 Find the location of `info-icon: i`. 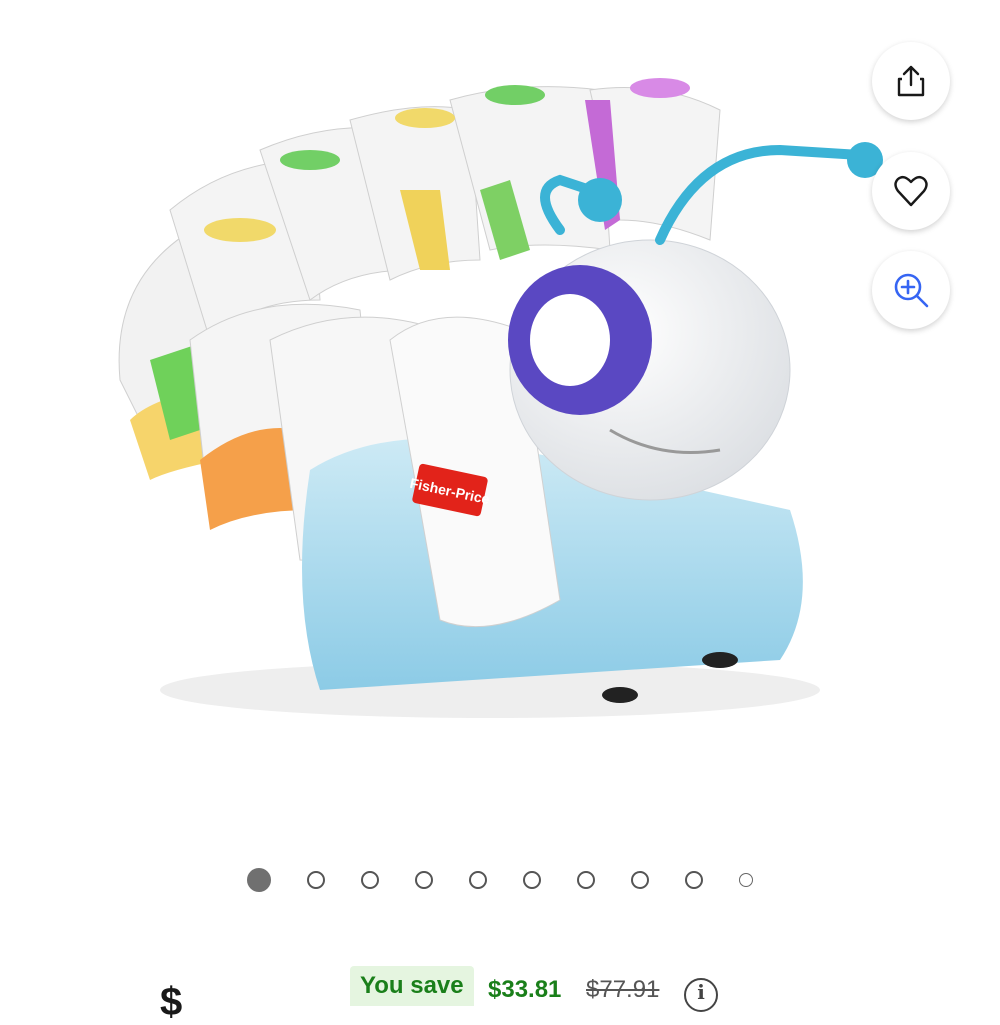

info-icon: i is located at coordinates (701, 995).